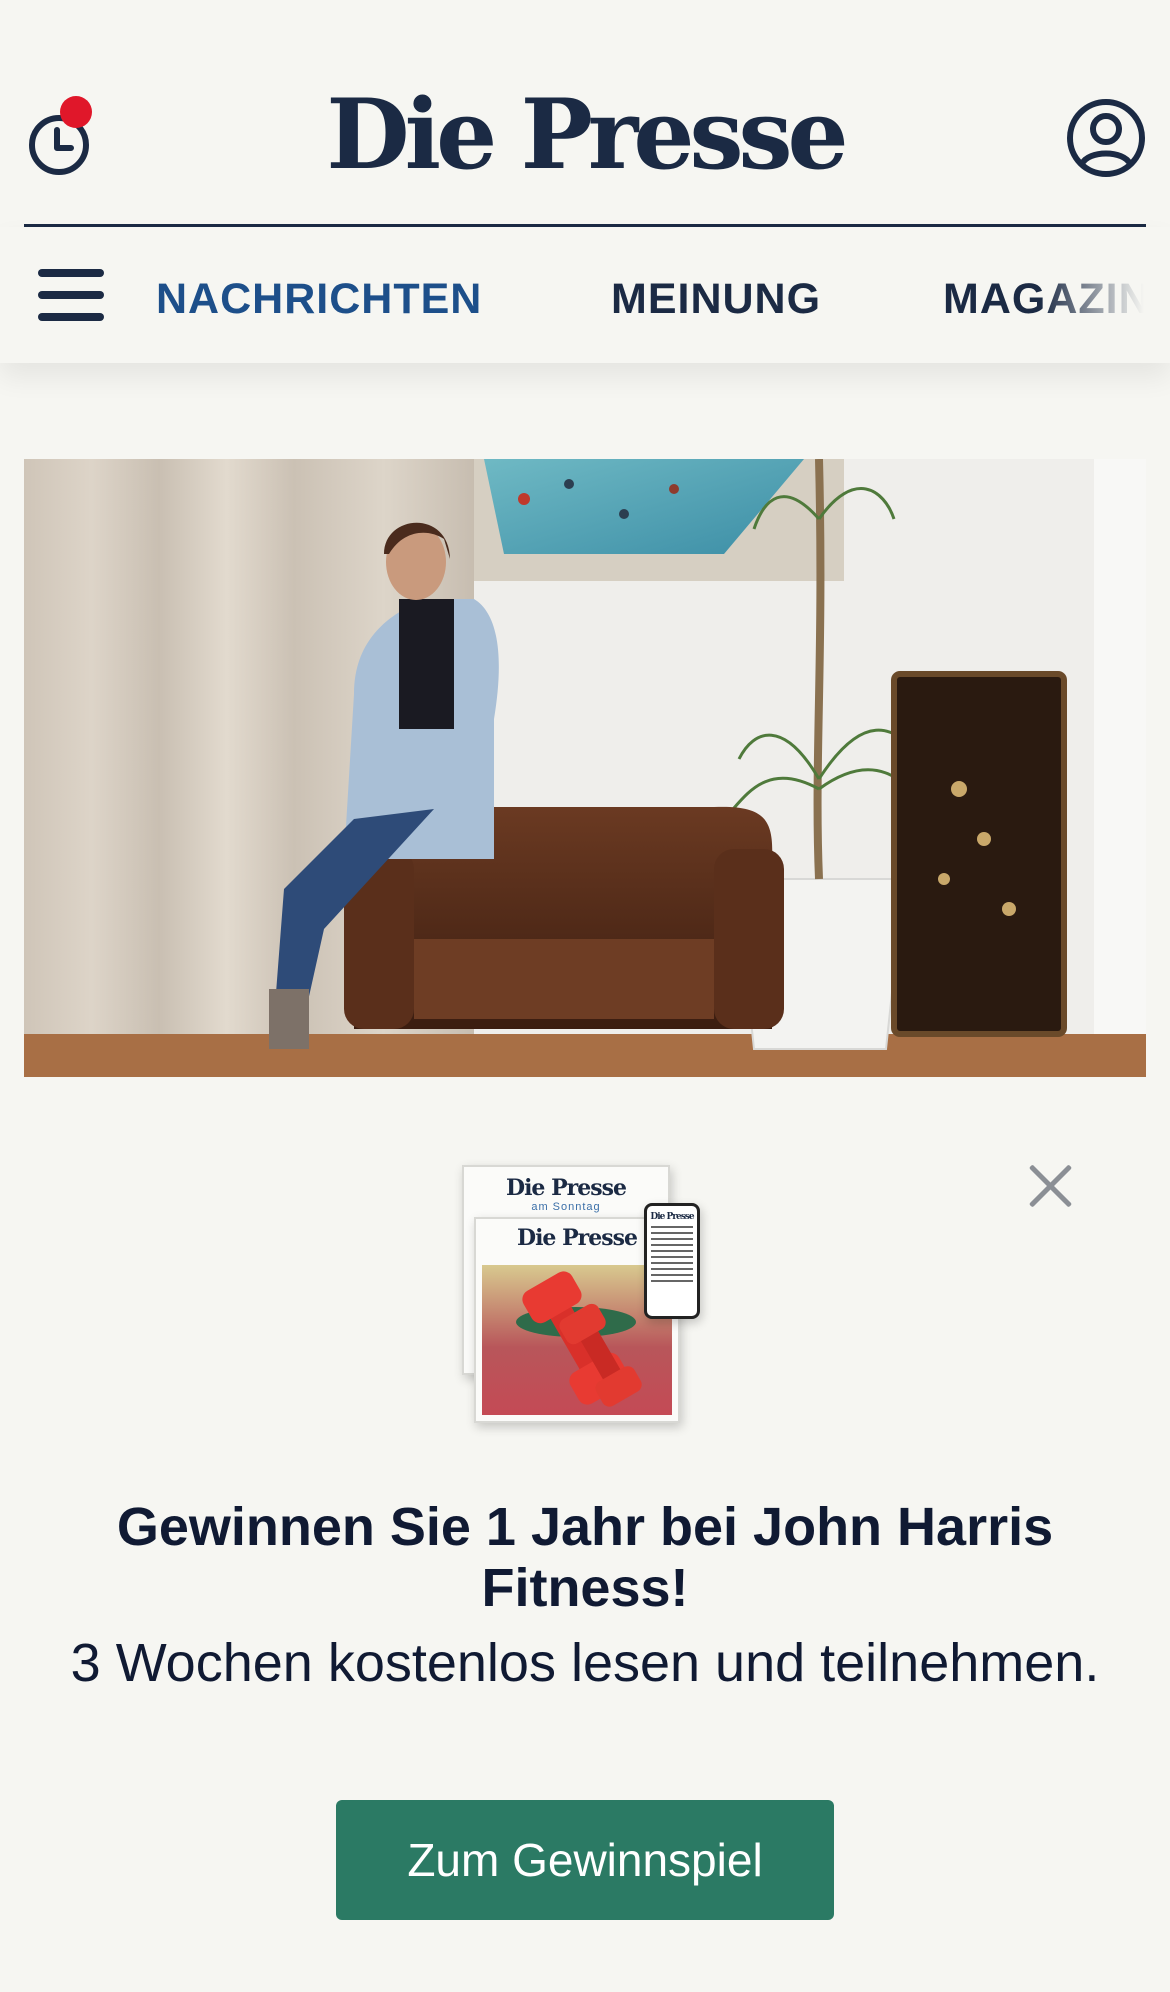 The height and width of the screenshot is (1992, 1170). I want to click on main-navigation: NACHRICHTEN MEINUNG MAGAZIN, so click(585, 295).